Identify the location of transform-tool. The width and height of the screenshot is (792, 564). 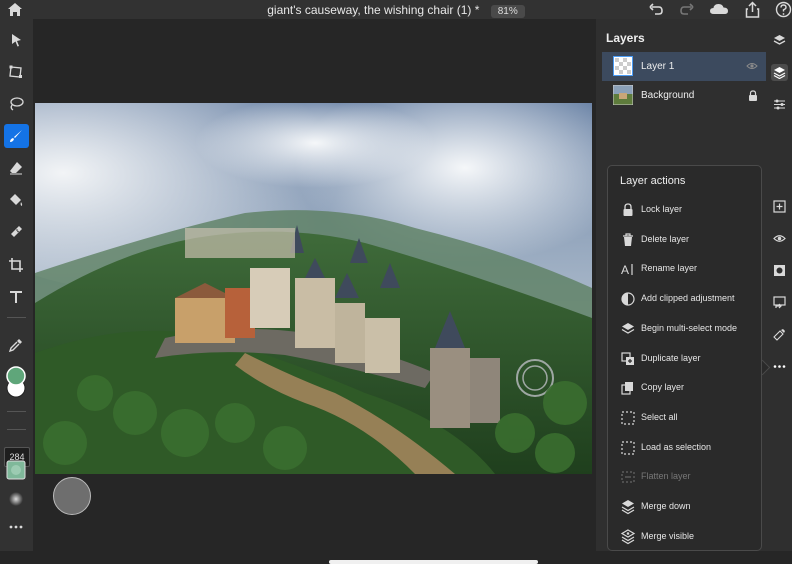
(16, 72).